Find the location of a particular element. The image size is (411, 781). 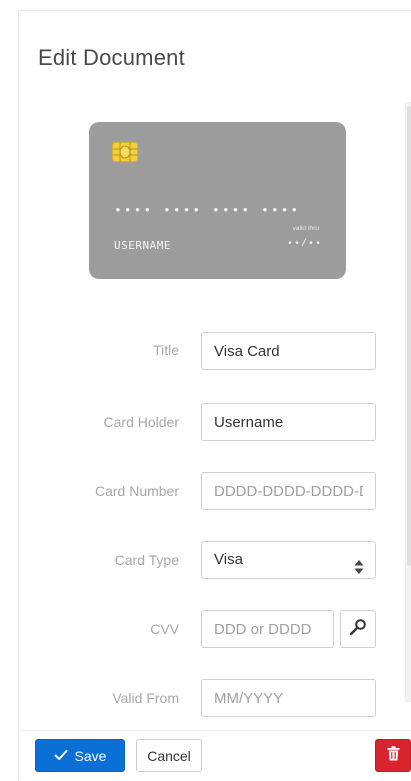

cancel-button: Cancel is located at coordinates (169, 755).